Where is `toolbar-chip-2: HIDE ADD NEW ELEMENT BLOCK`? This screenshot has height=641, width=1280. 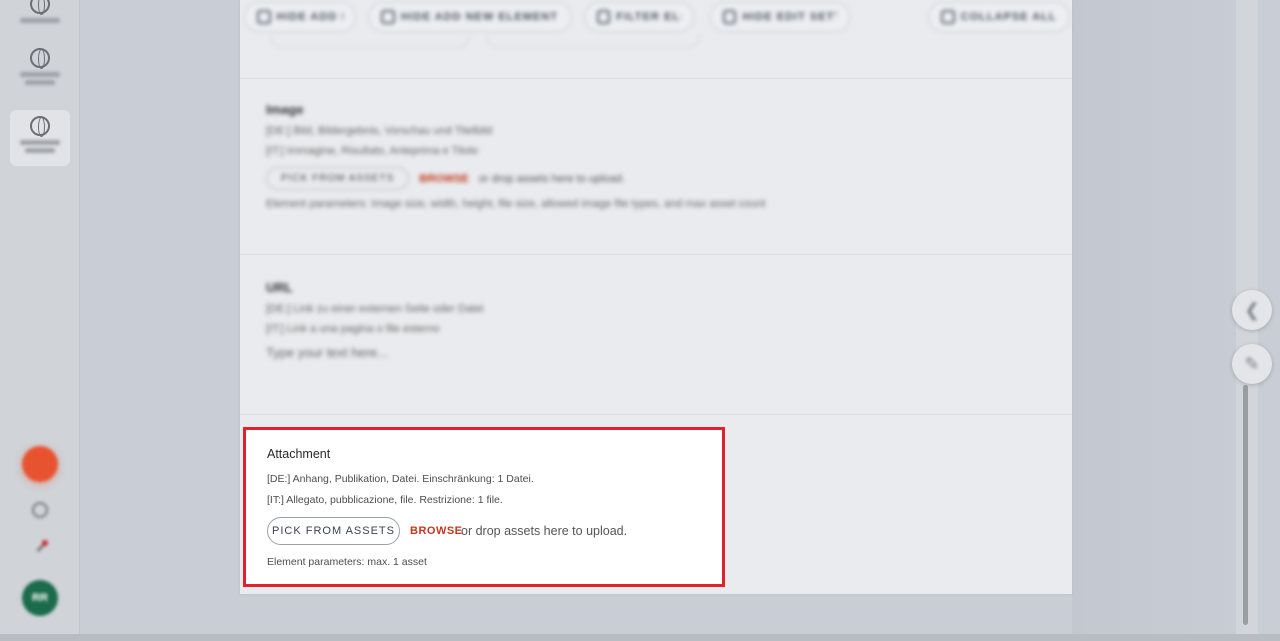 toolbar-chip-2: HIDE ADD NEW ELEMENT BLOCK is located at coordinates (470, 17).